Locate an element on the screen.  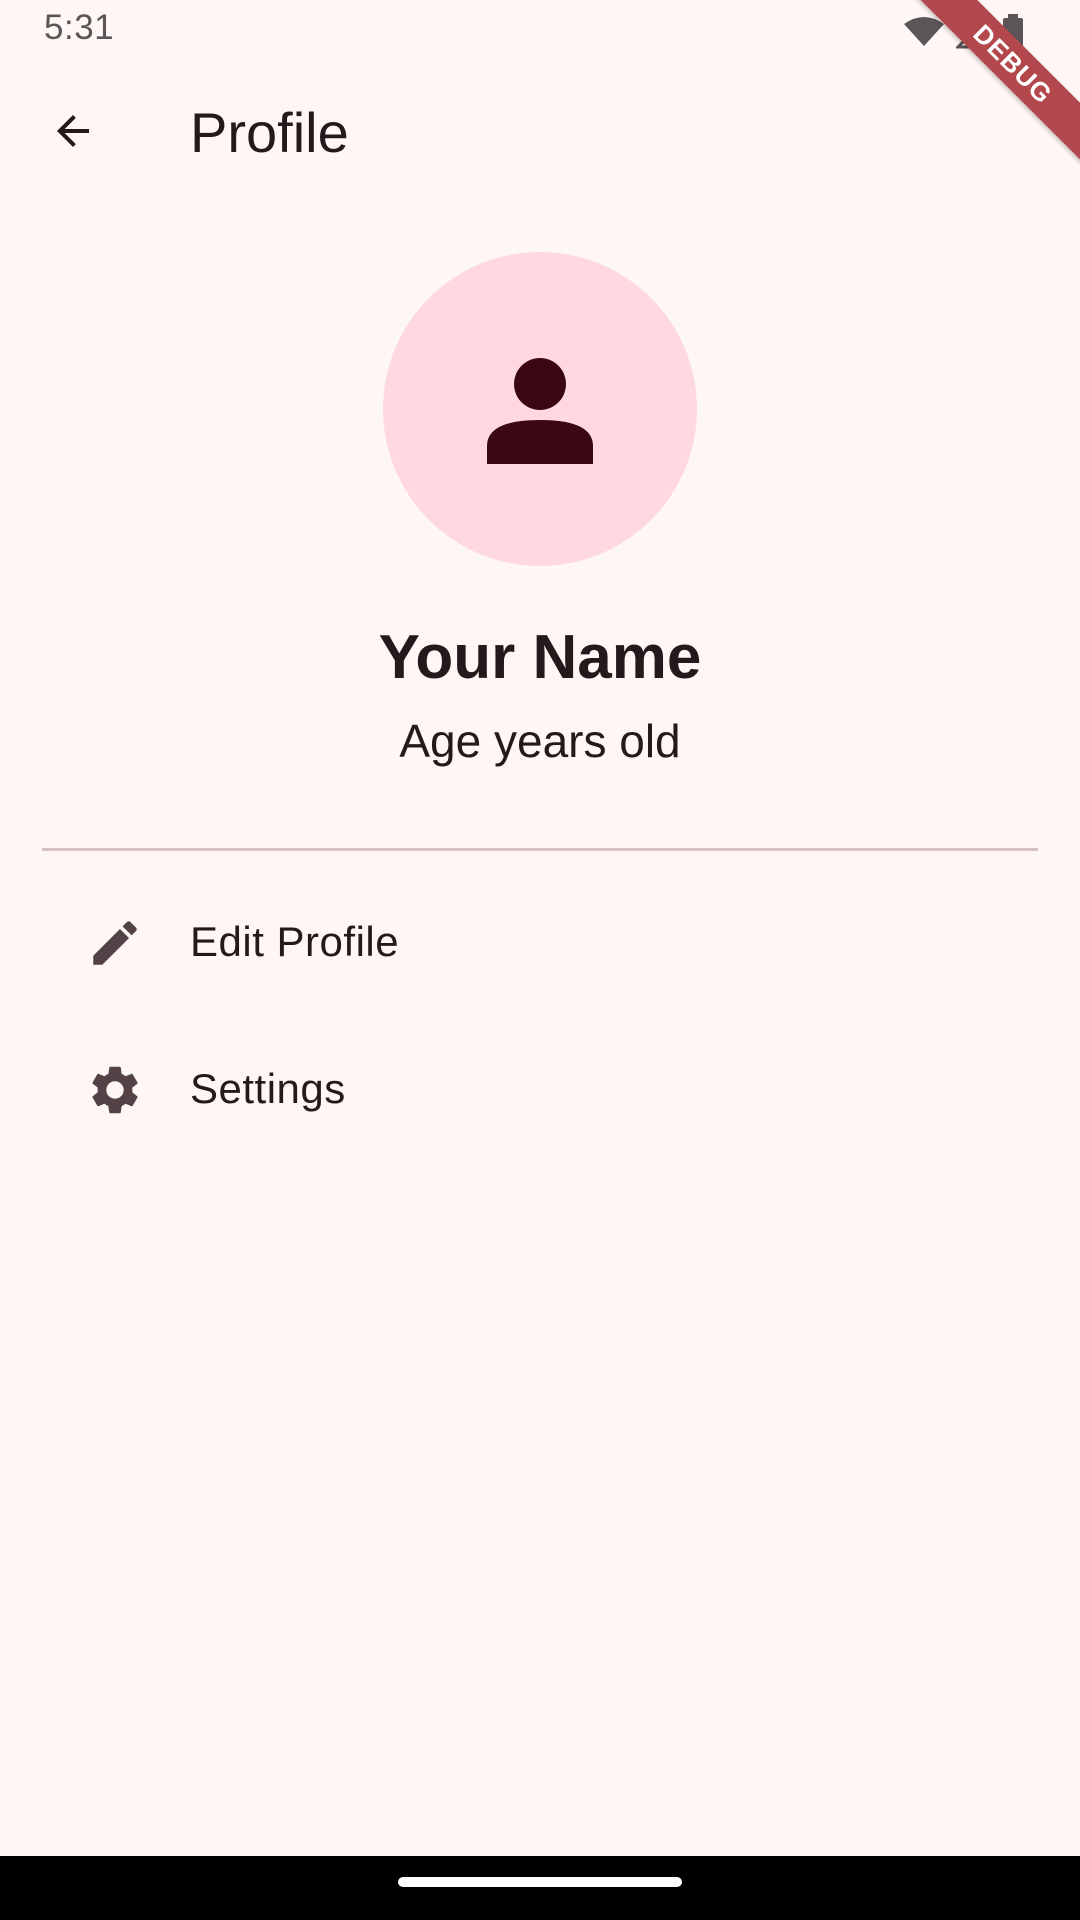
page-title: Profile is located at coordinates (269, 132).